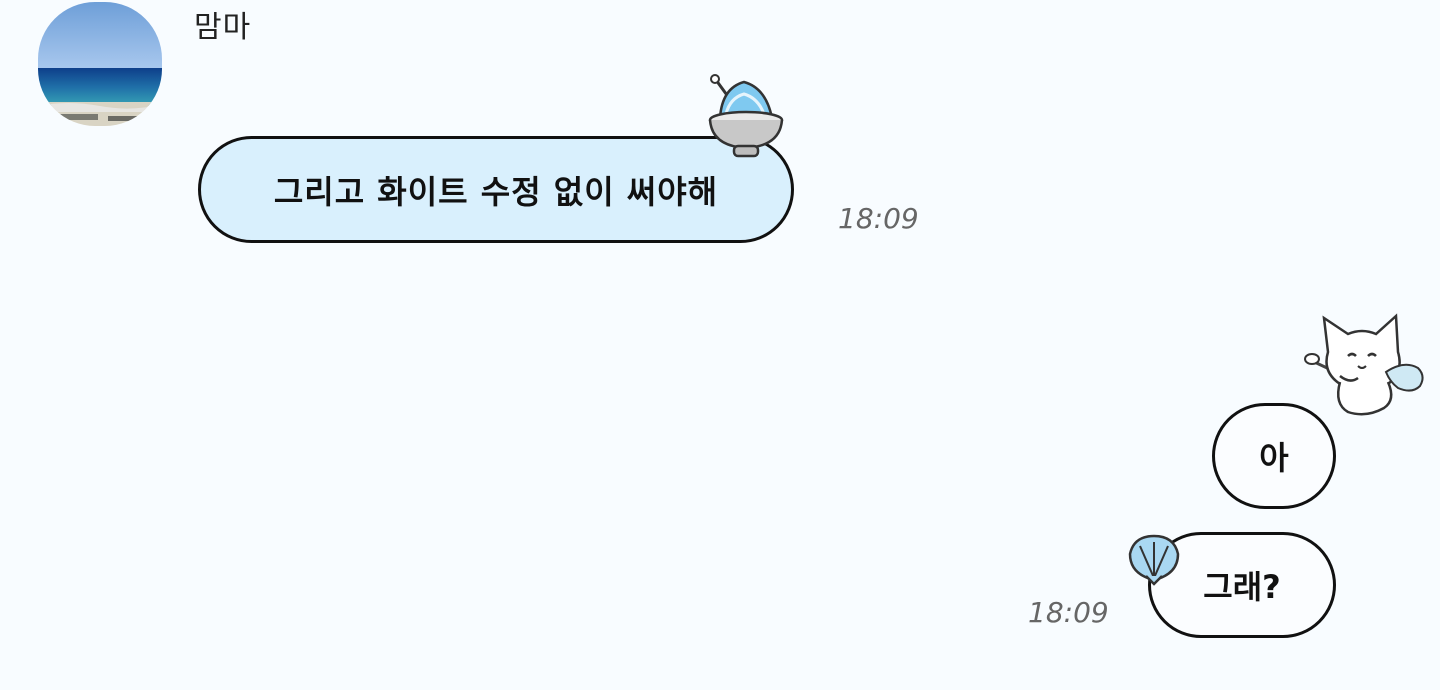 The width and height of the screenshot is (1440, 690). I want to click on shaved-ice-bowl-icon, so click(745, 121).